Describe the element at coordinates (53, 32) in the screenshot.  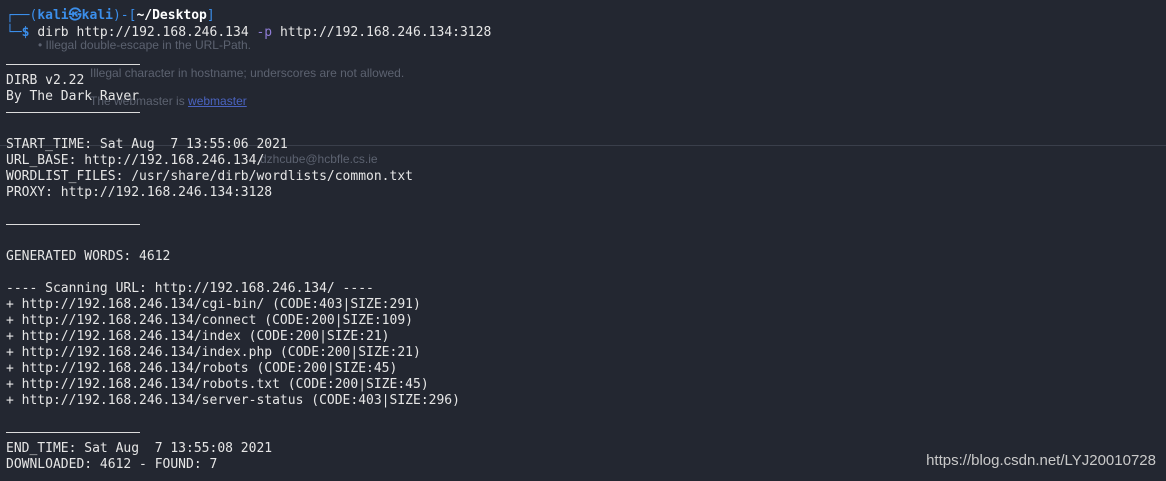
I see `command-name: dirb` at that location.